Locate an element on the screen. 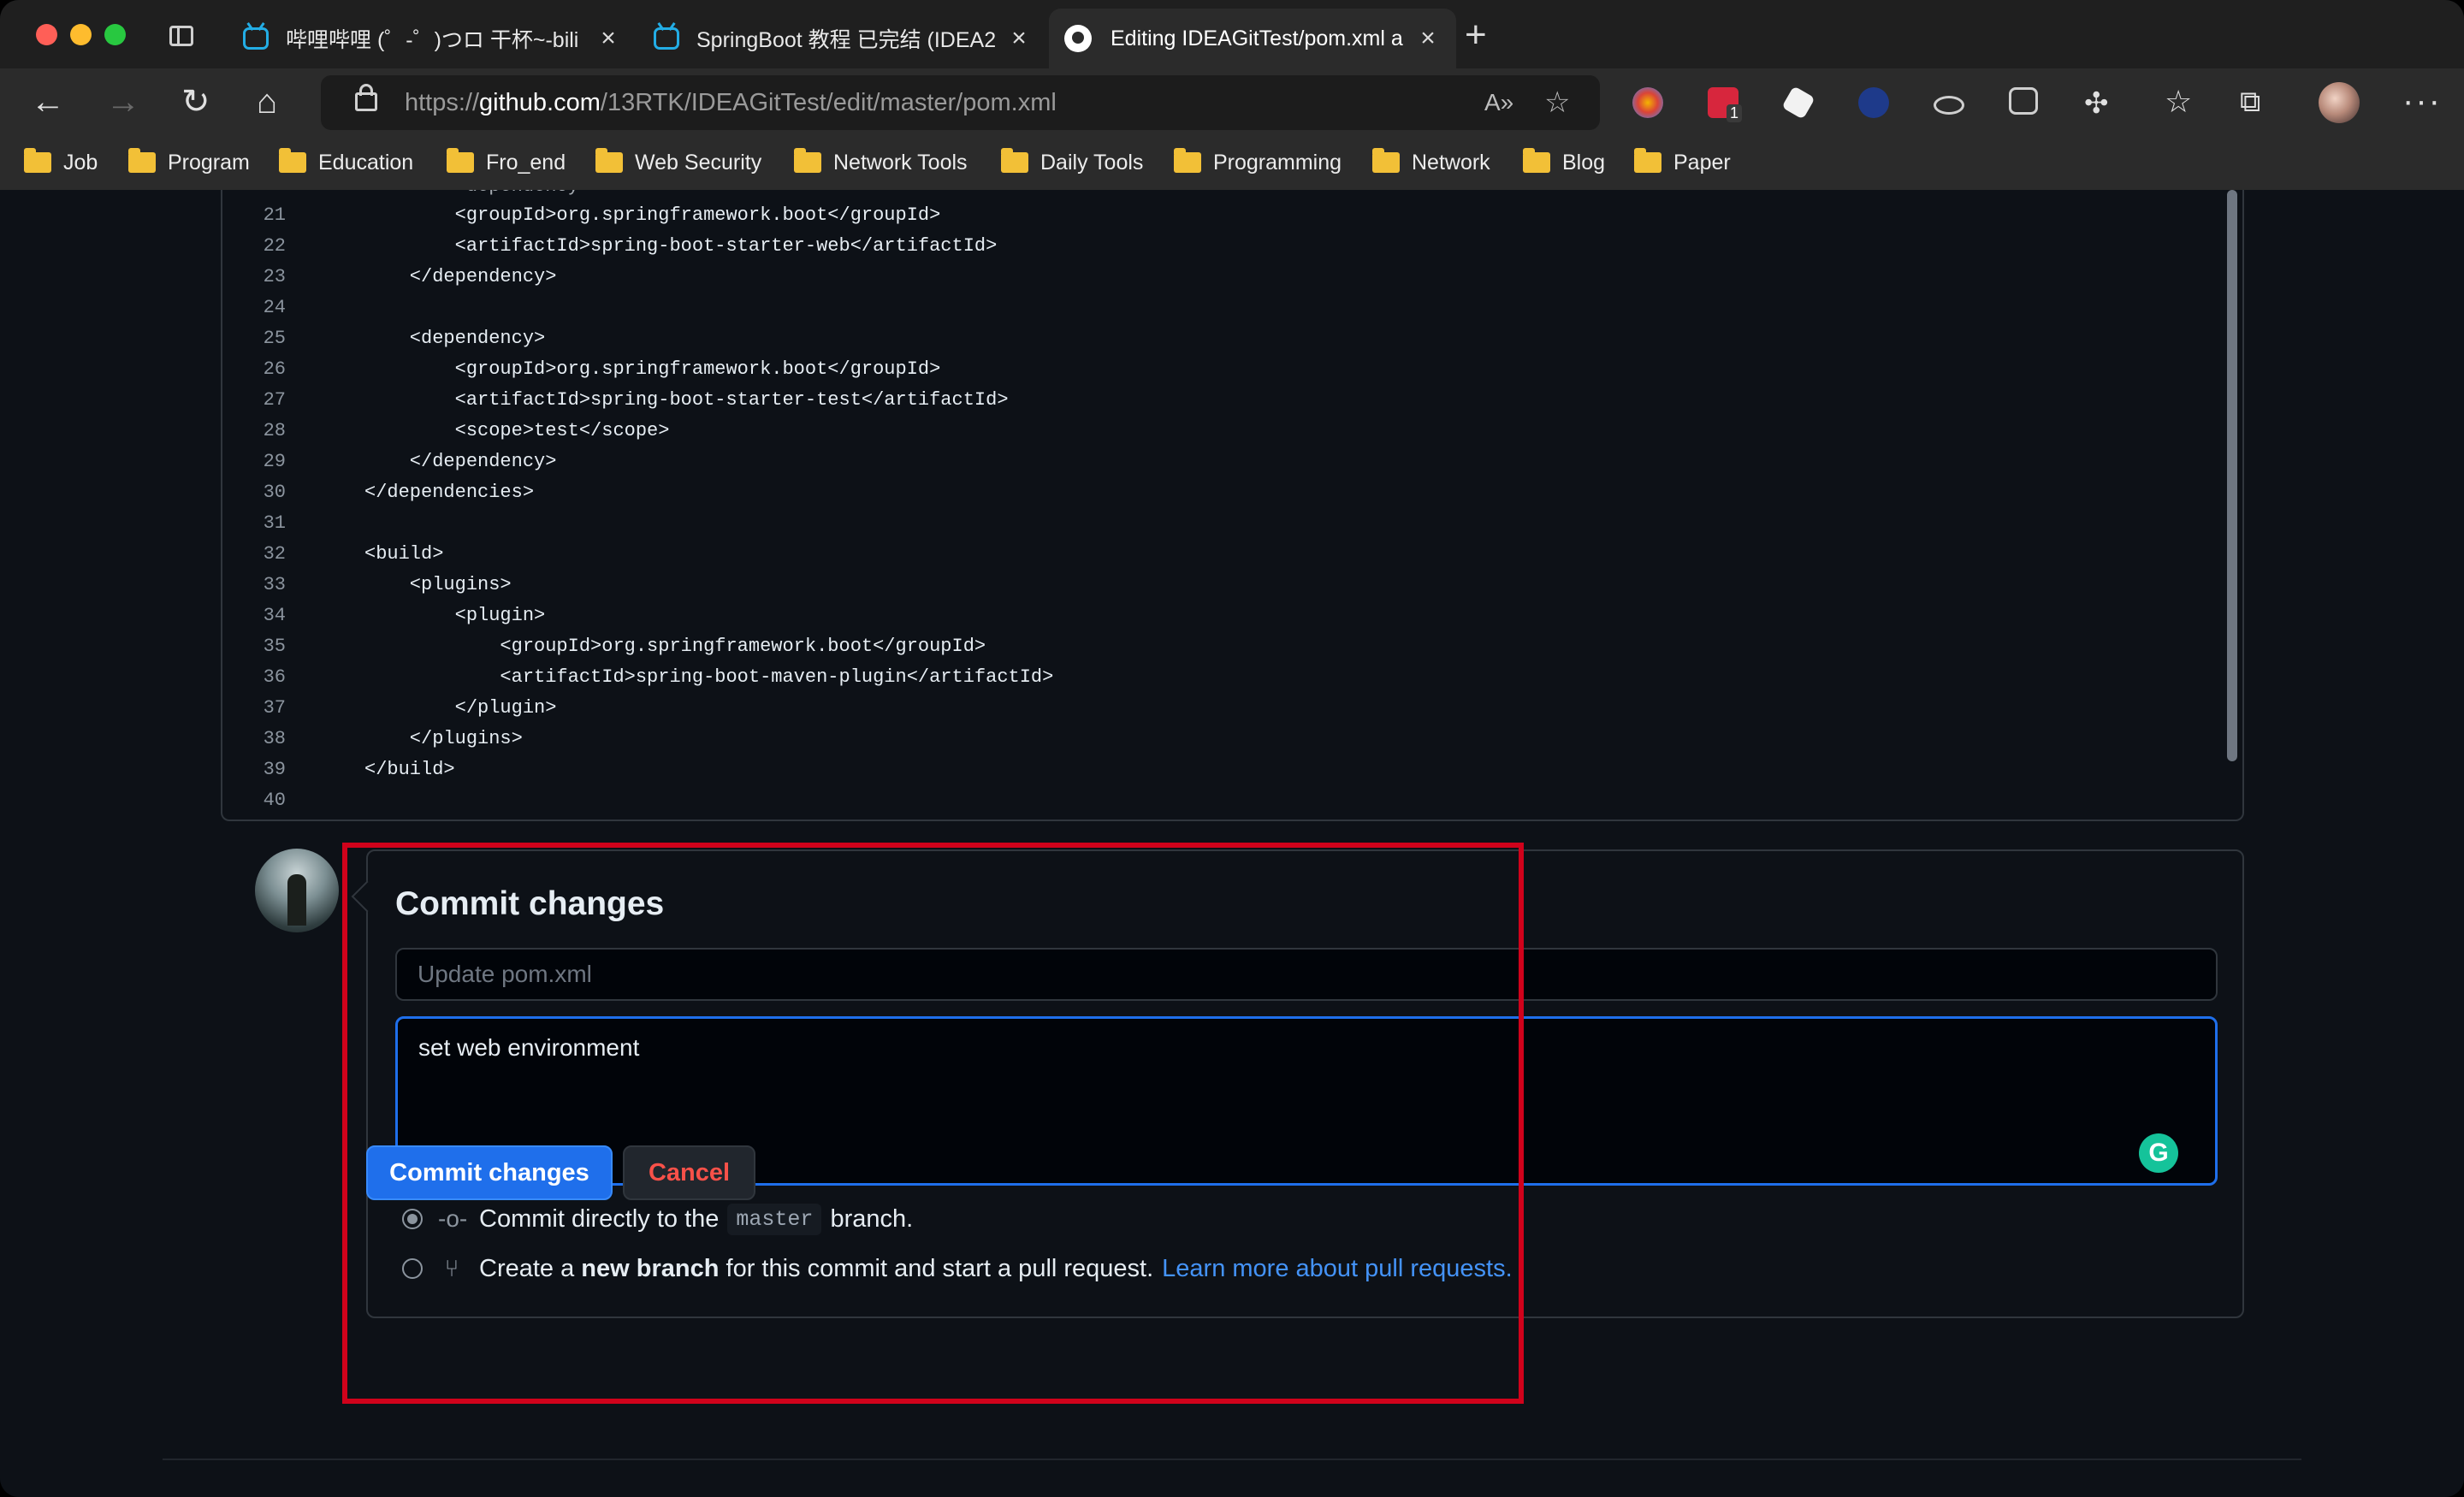 Image resolution: width=2464 pixels, height=1497 pixels. commit-direct-radio is located at coordinates (412, 1219).